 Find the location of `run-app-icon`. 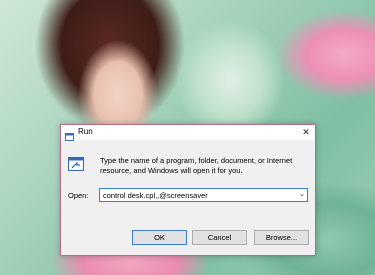

run-app-icon is located at coordinates (76, 164).